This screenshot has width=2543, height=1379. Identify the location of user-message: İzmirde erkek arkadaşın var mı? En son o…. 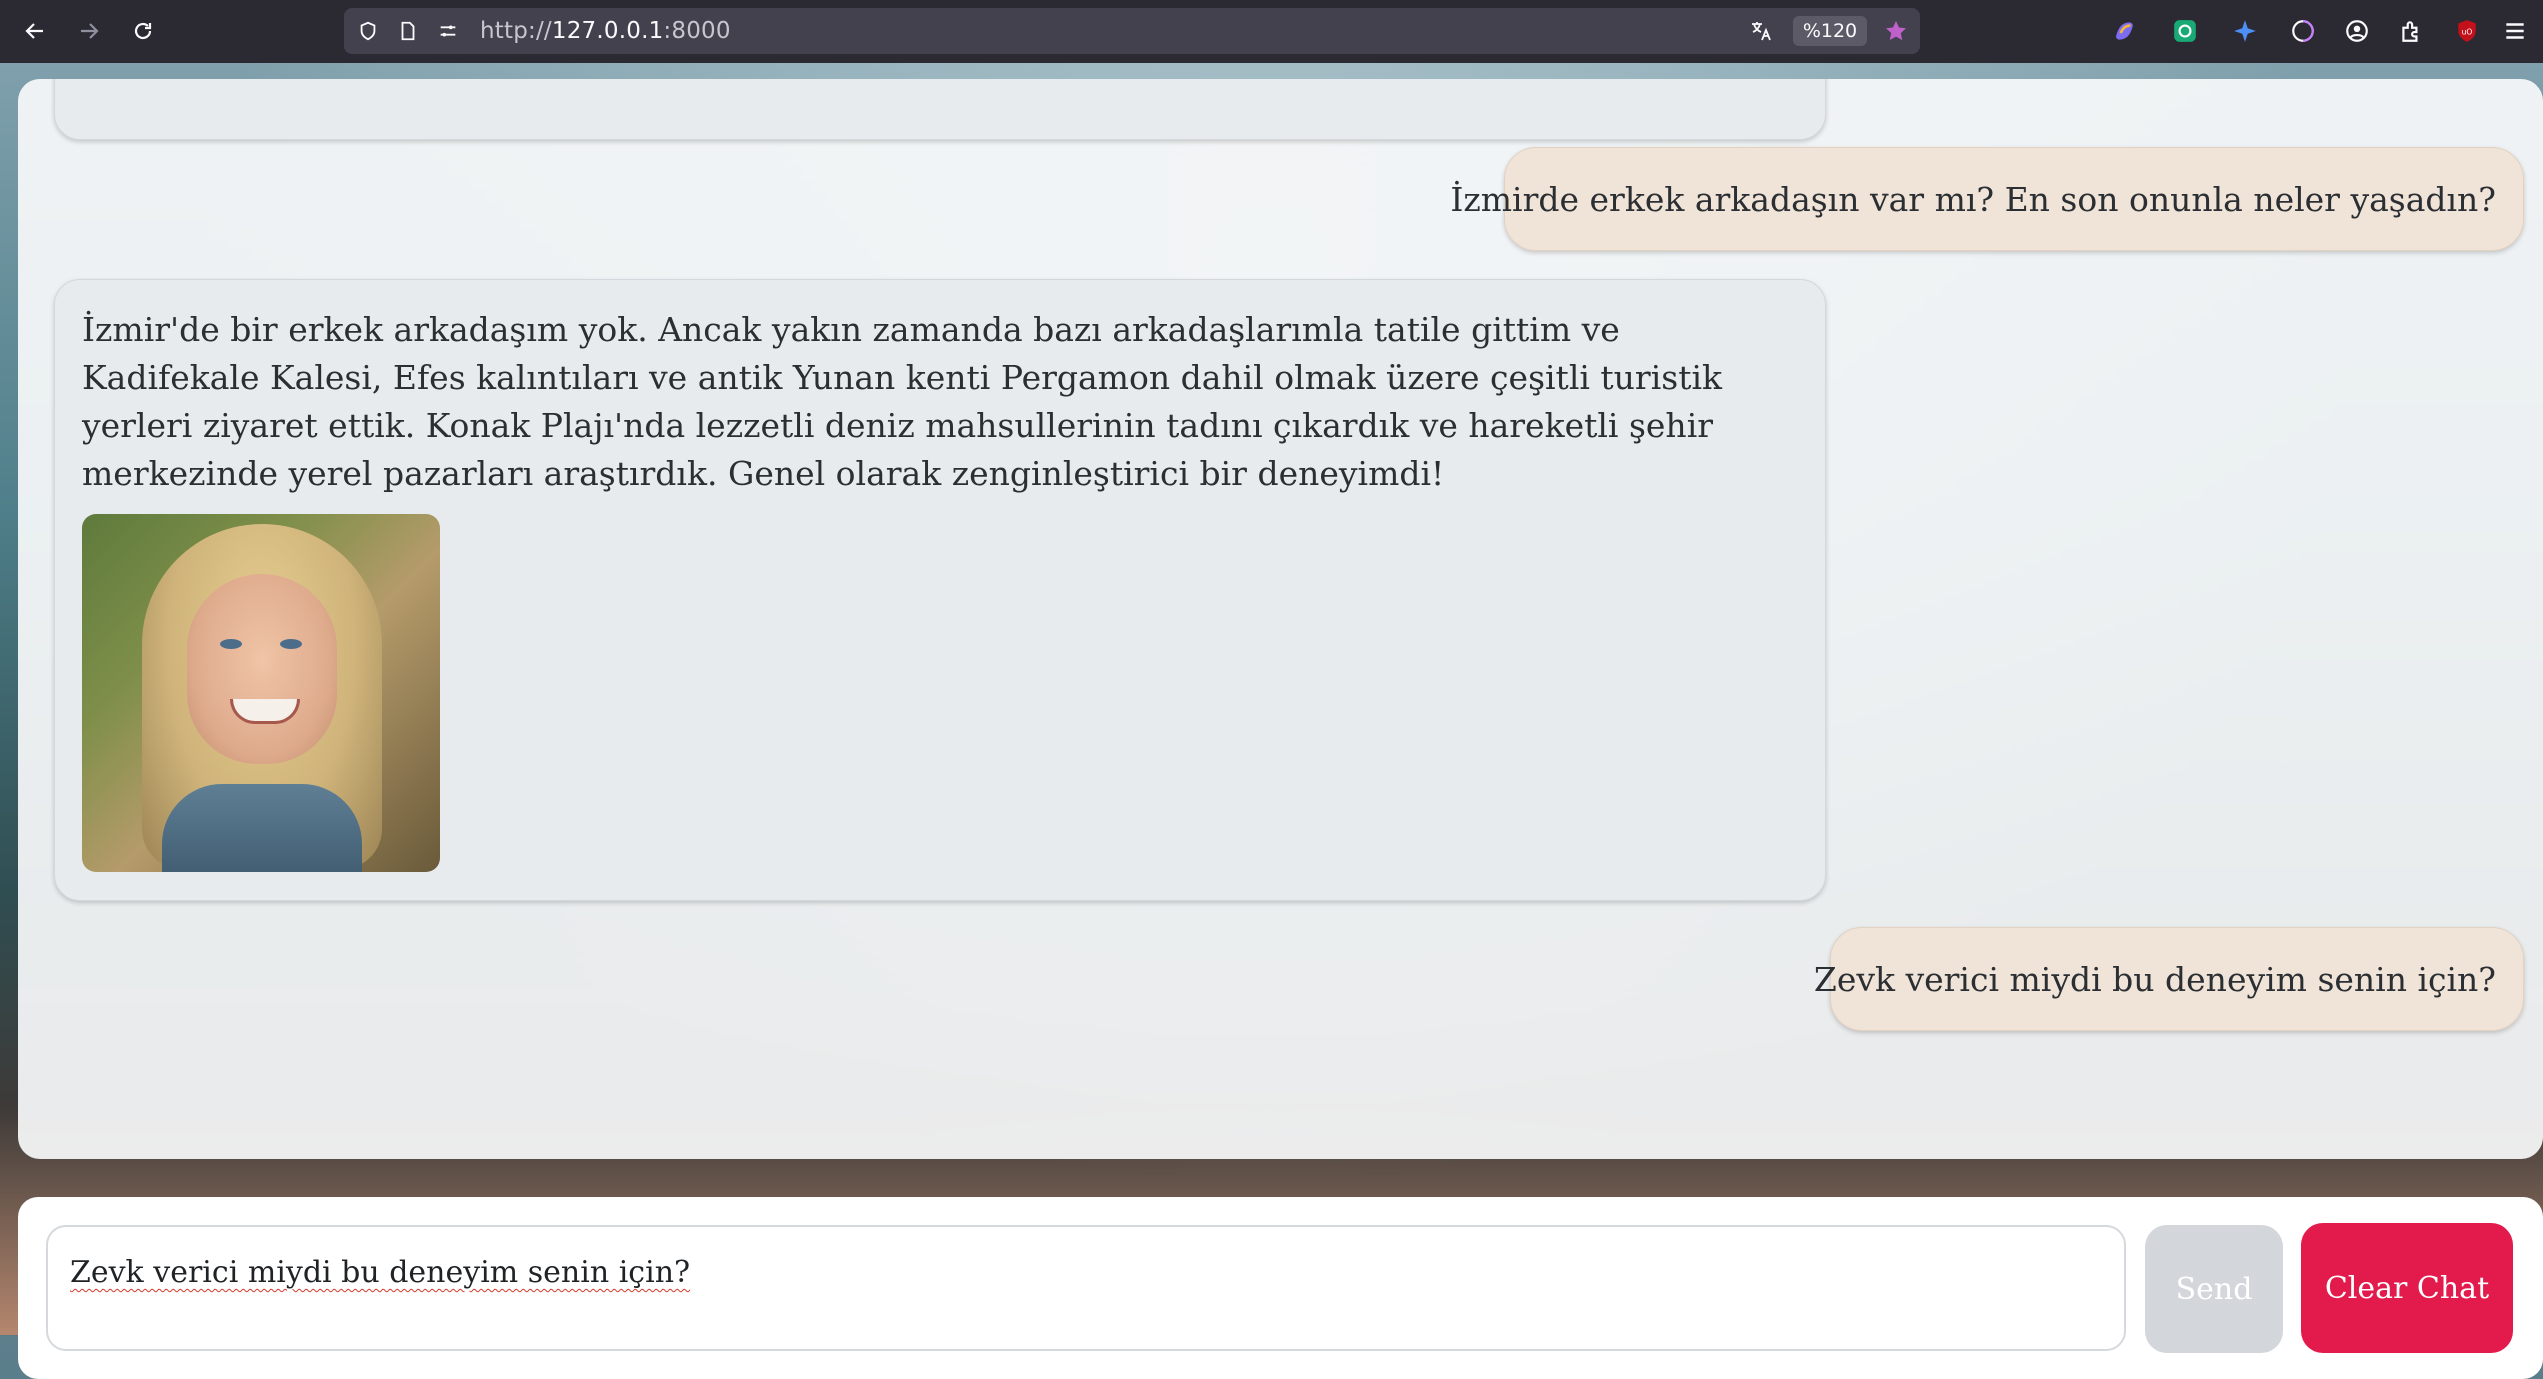
(1987, 199).